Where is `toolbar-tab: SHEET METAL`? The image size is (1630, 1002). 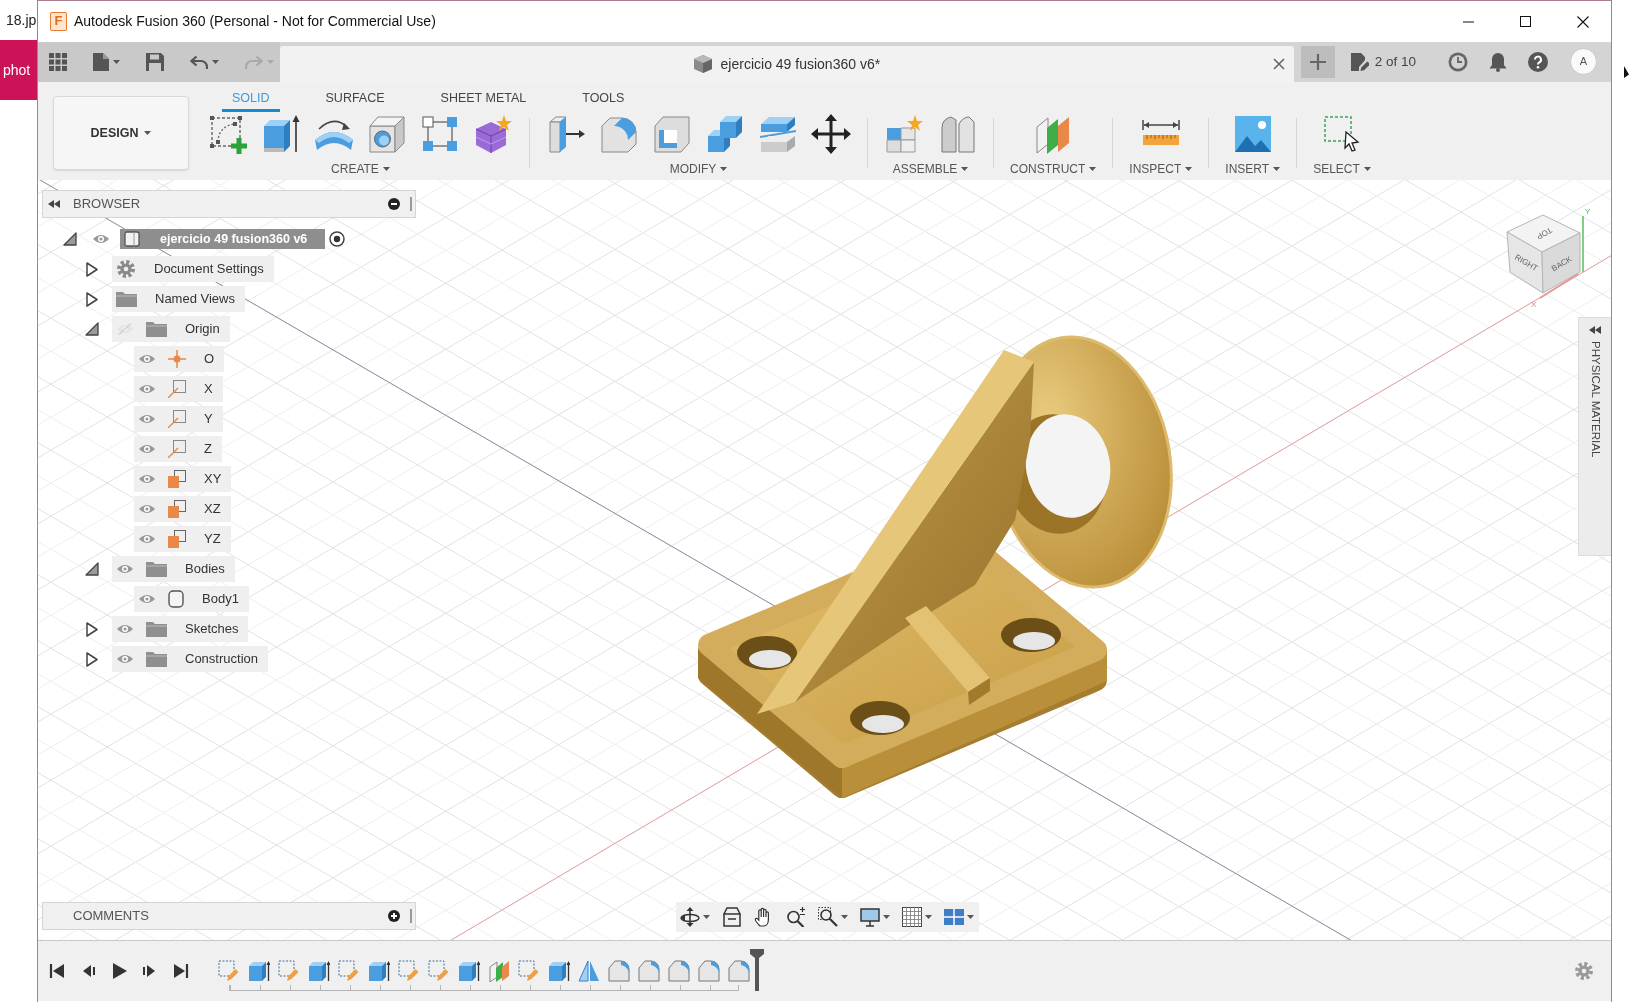
toolbar-tab: SHEET METAL is located at coordinates (483, 97).